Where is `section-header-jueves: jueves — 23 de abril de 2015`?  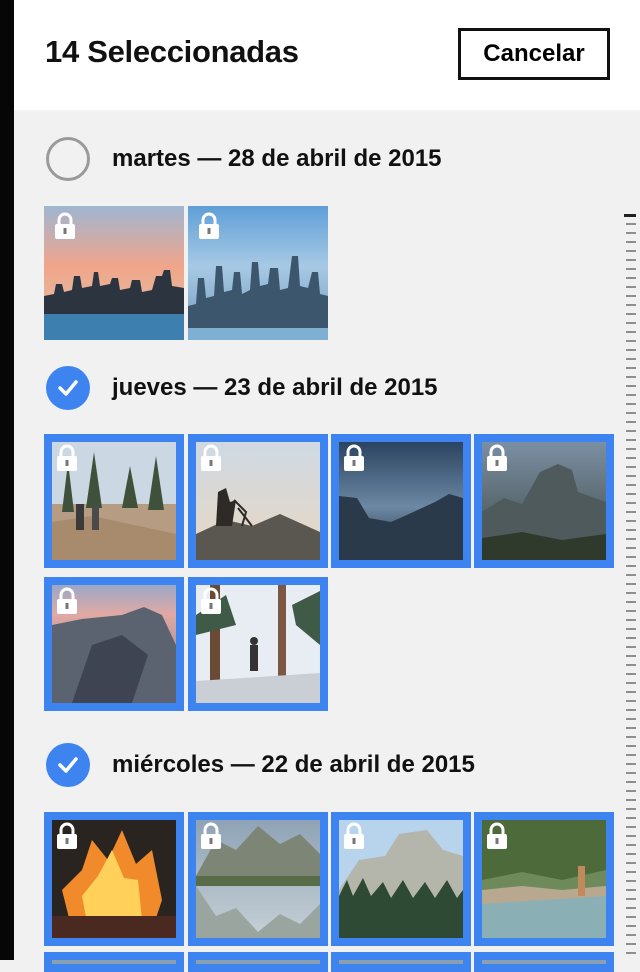
section-header-jueves: jueves — 23 de abril de 2015 is located at coordinates (242, 388).